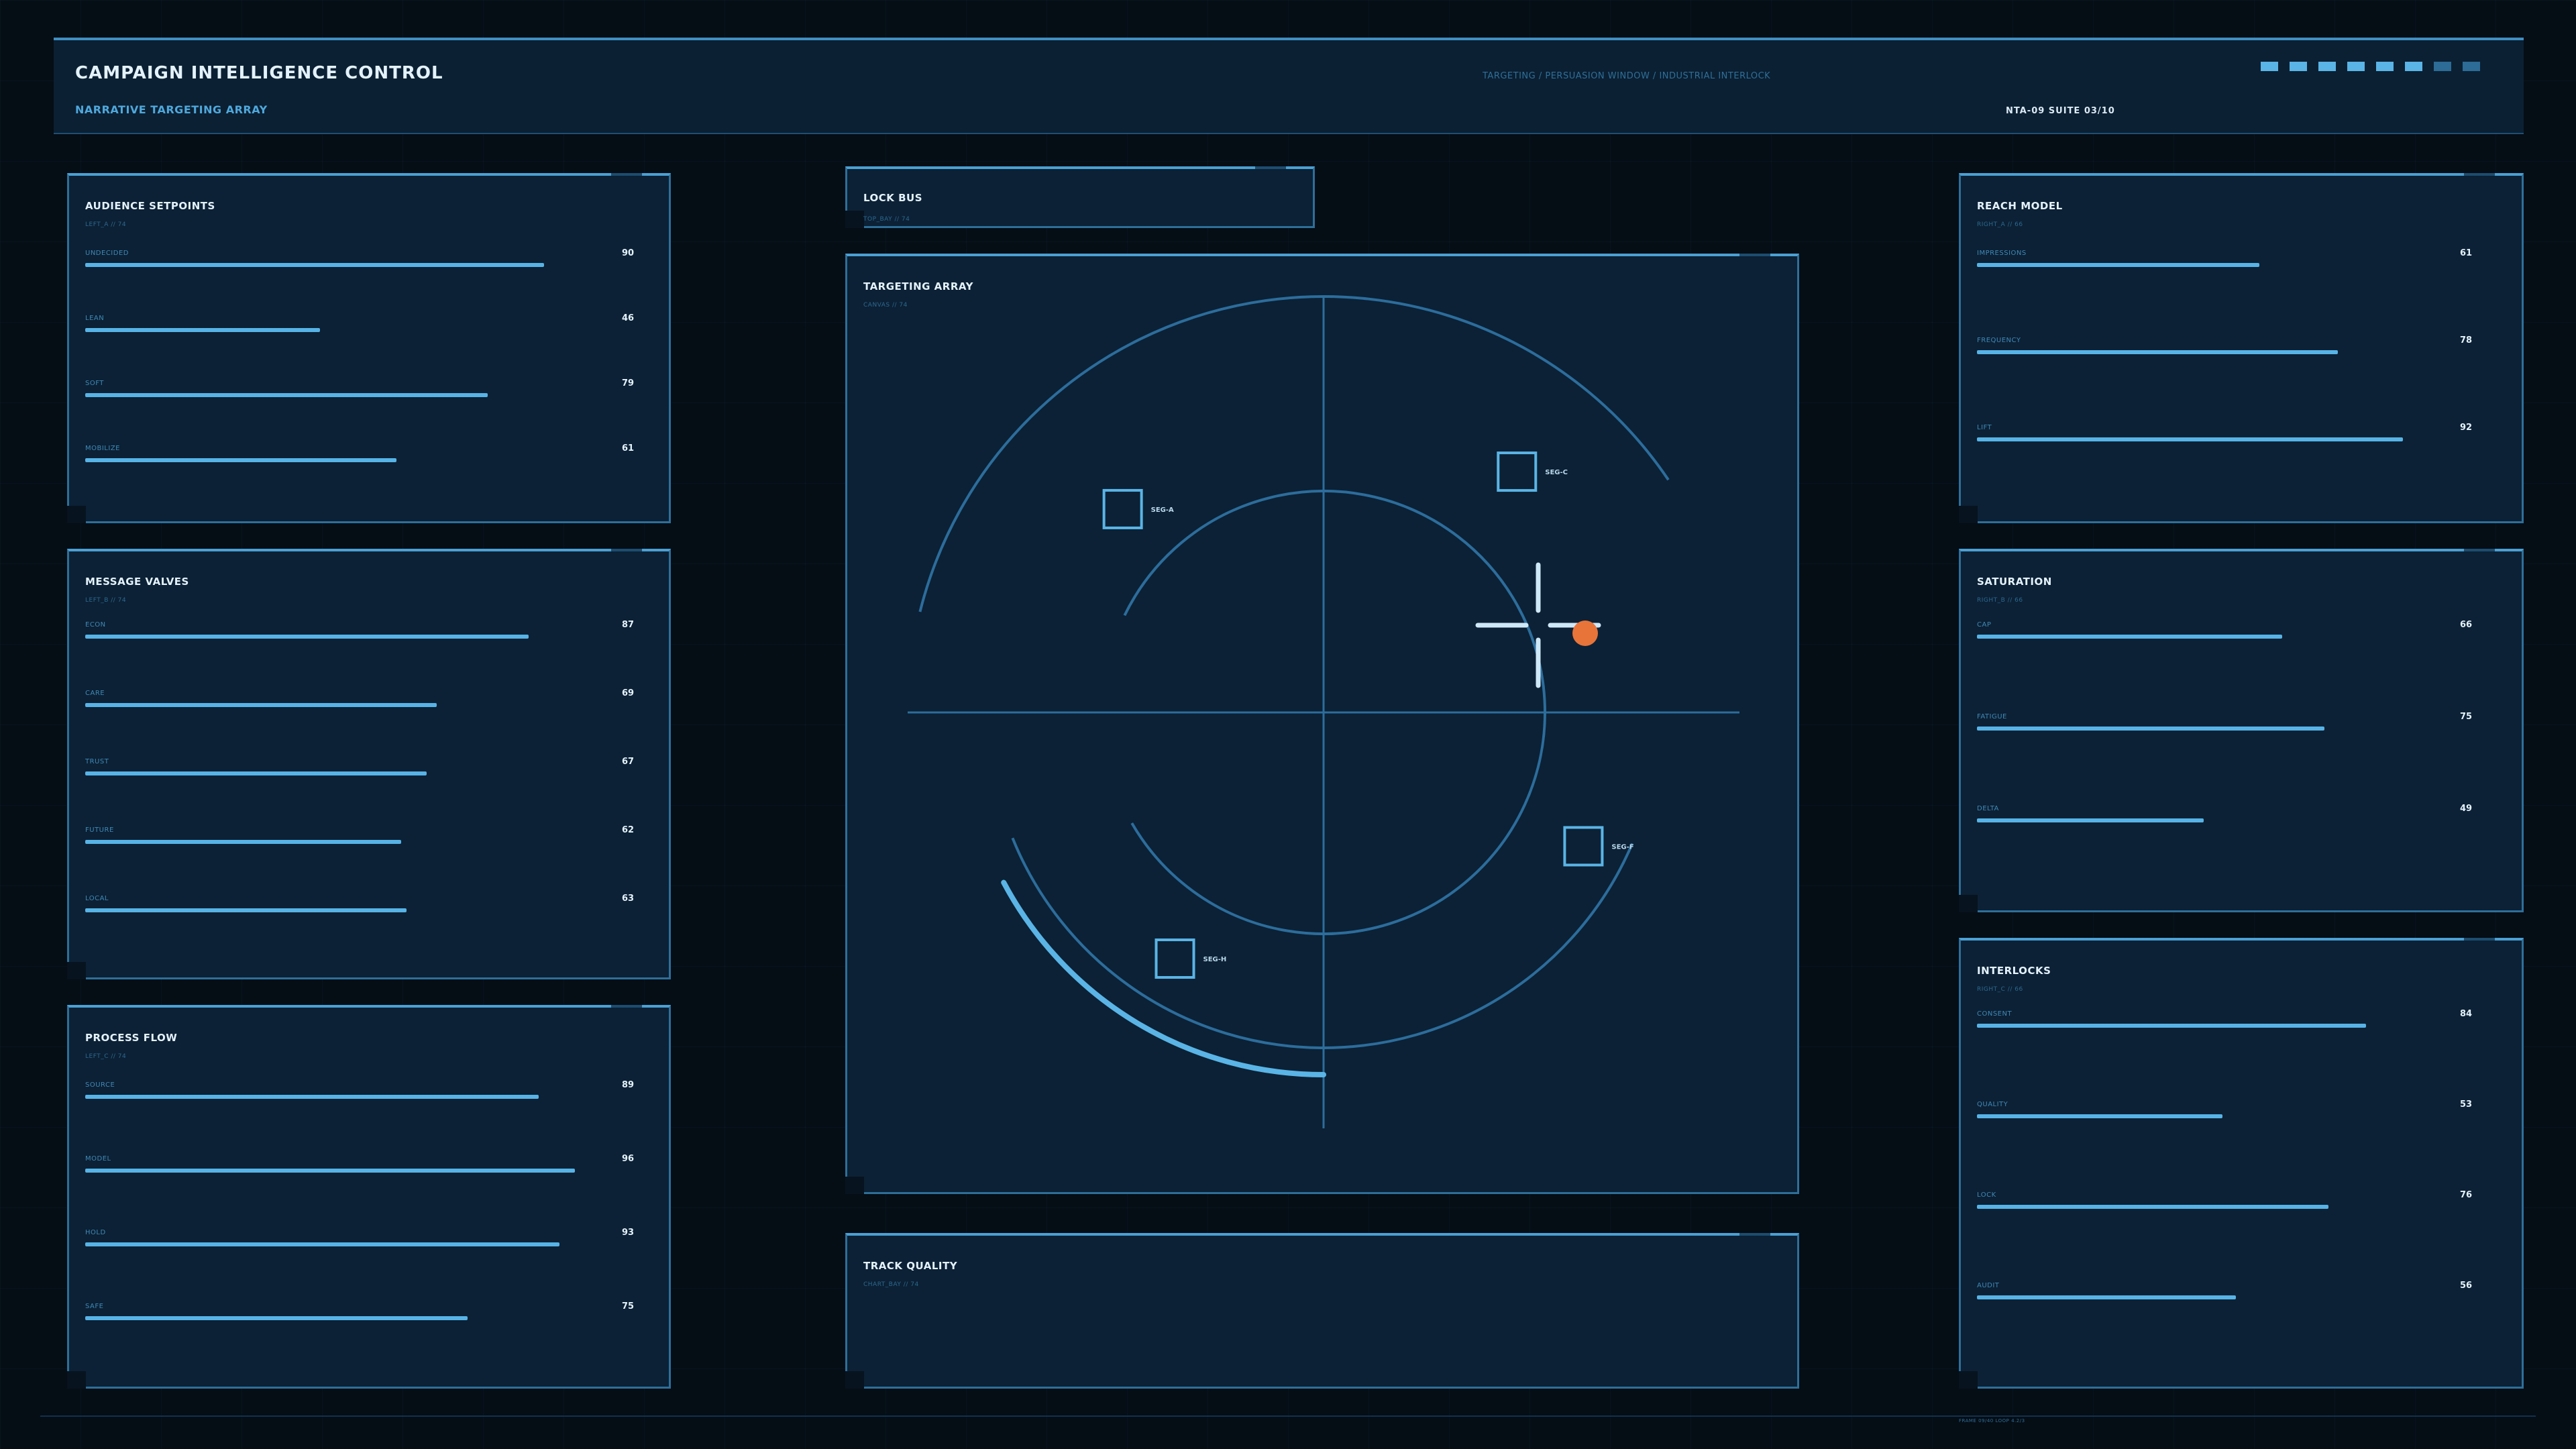 Image resolution: width=2576 pixels, height=1449 pixels. Describe the element at coordinates (628, 899) in the screenshot. I see `metric-value: 63` at that location.